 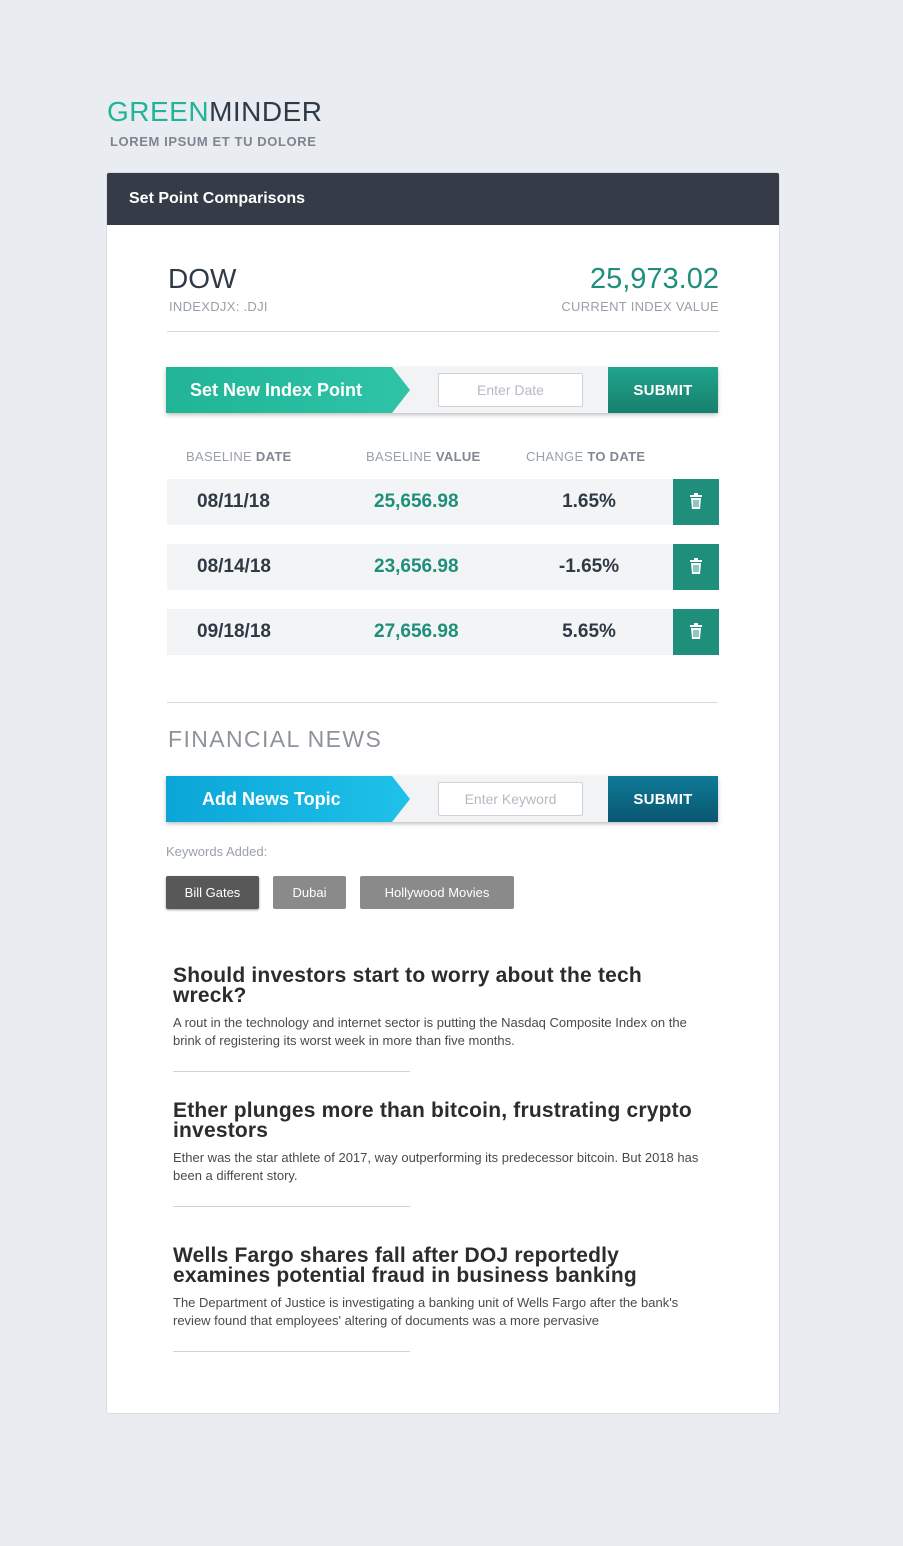 I want to click on row-value: 23,656.98, so click(x=416, y=566).